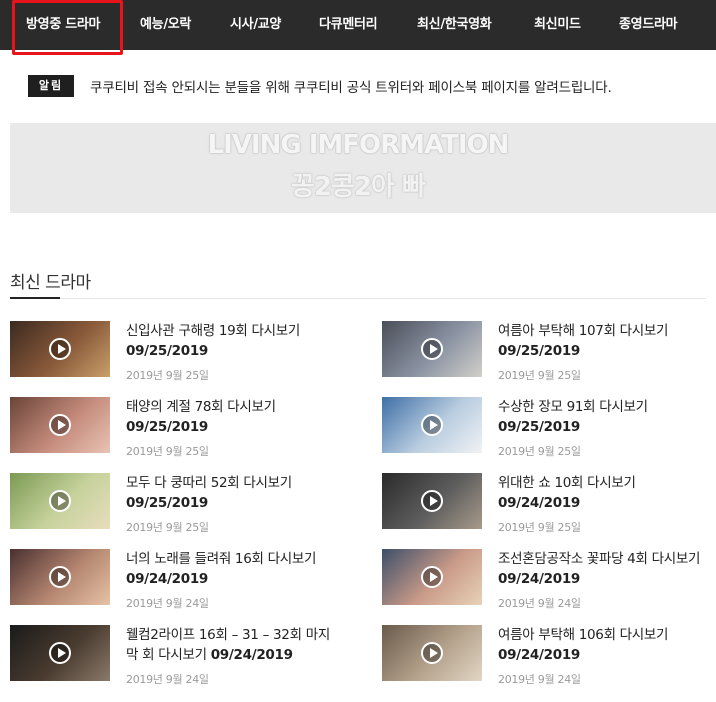 This screenshot has width=716, height=702. I want to click on post-title-text: 여름아 부탁해 107회 다시보기, so click(583, 331).